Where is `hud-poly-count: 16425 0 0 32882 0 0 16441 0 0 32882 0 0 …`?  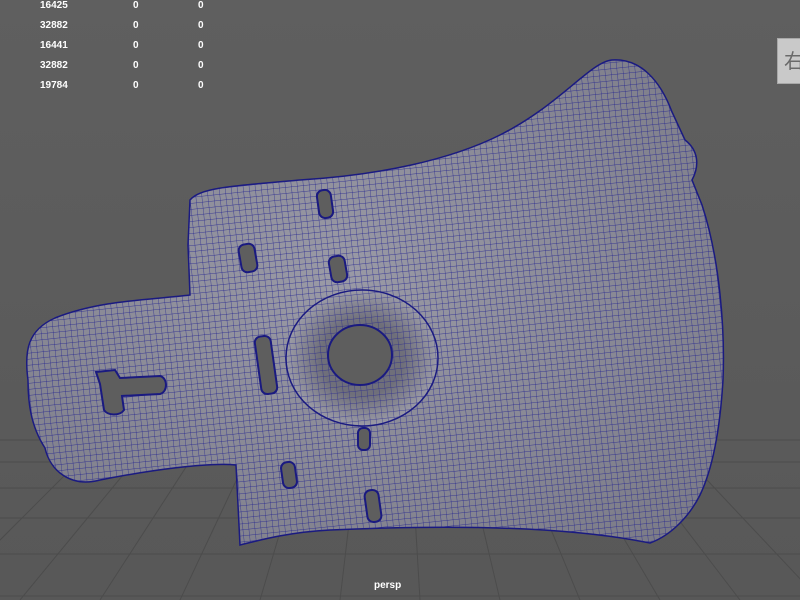 hud-poly-count: 16425 0 0 32882 0 0 16441 0 0 32882 0 0 … is located at coordinates (115, 50).